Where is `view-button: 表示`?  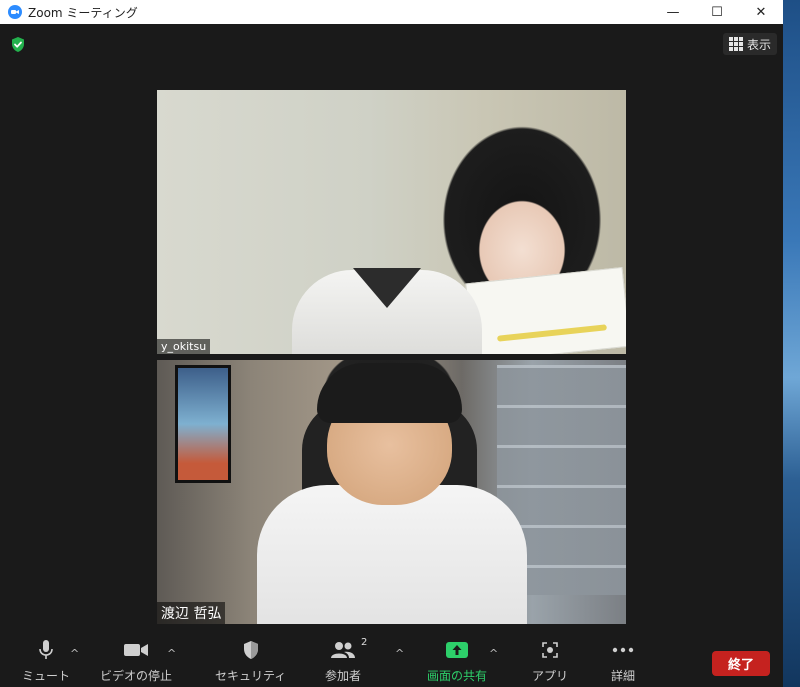 view-button: 表示 is located at coordinates (750, 44).